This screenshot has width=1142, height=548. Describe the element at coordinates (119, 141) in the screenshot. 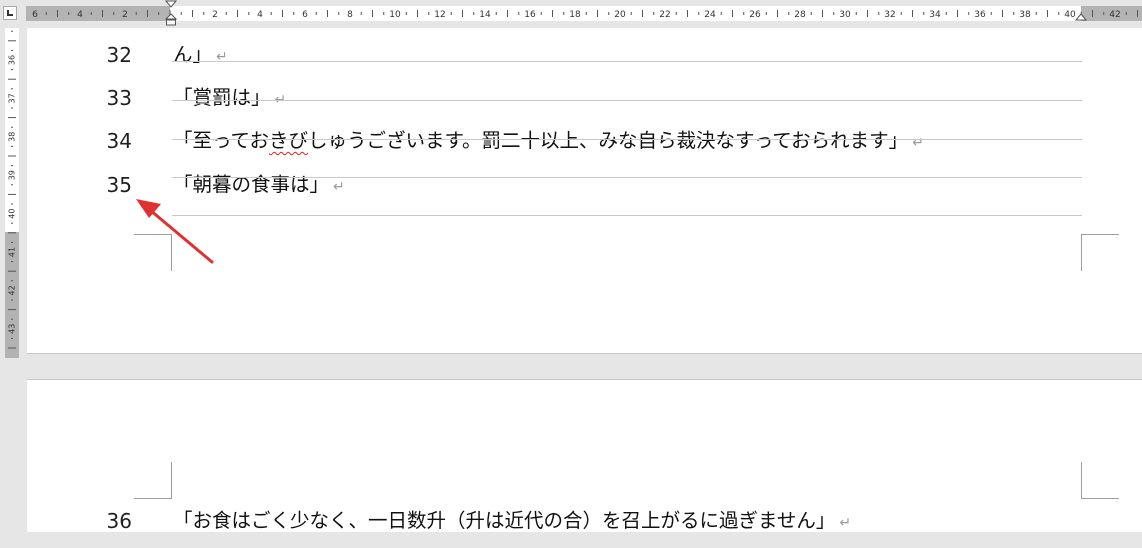

I see `line-number: 34` at that location.